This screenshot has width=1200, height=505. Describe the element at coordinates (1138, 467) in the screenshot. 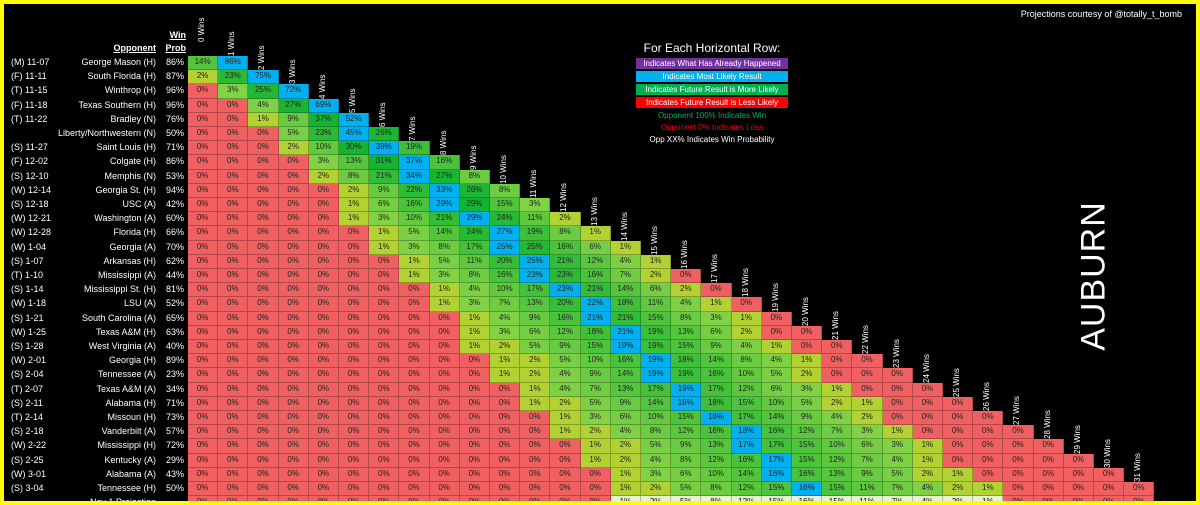

I see `column-header: 31 Wins` at that location.